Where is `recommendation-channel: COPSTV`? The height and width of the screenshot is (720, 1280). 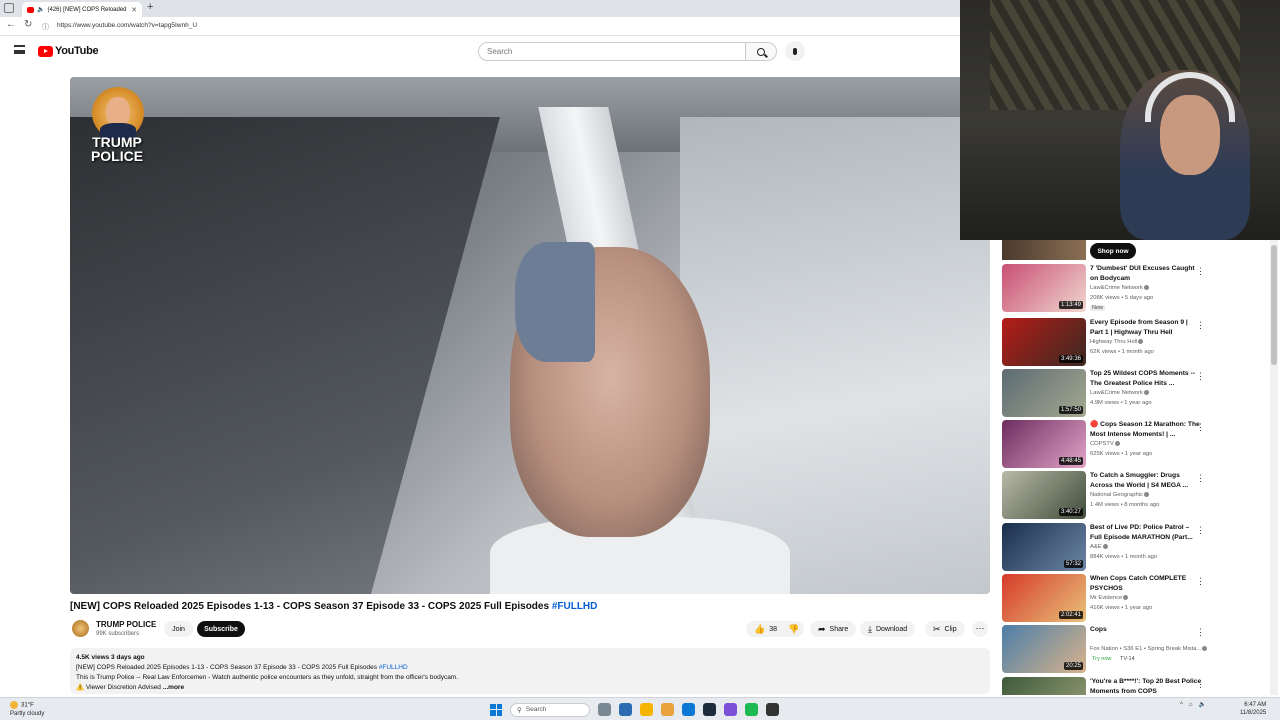
recommendation-channel: COPSTV is located at coordinates (1105, 444).